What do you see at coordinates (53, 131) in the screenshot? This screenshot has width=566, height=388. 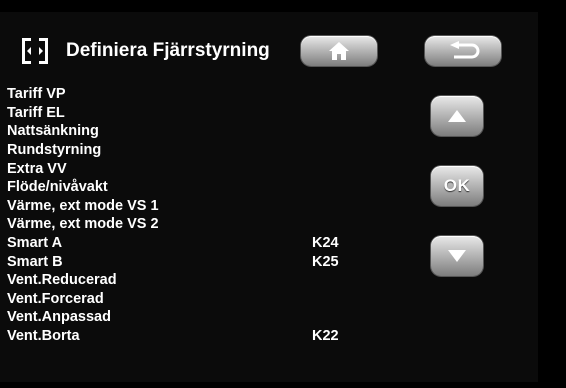 I see `row-label: Nattsänkning` at bounding box center [53, 131].